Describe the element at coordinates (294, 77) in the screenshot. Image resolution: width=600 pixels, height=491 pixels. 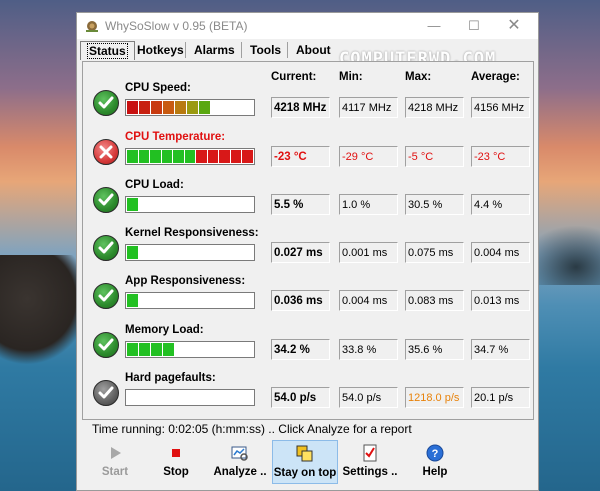
I see `header-current: Current:` at that location.